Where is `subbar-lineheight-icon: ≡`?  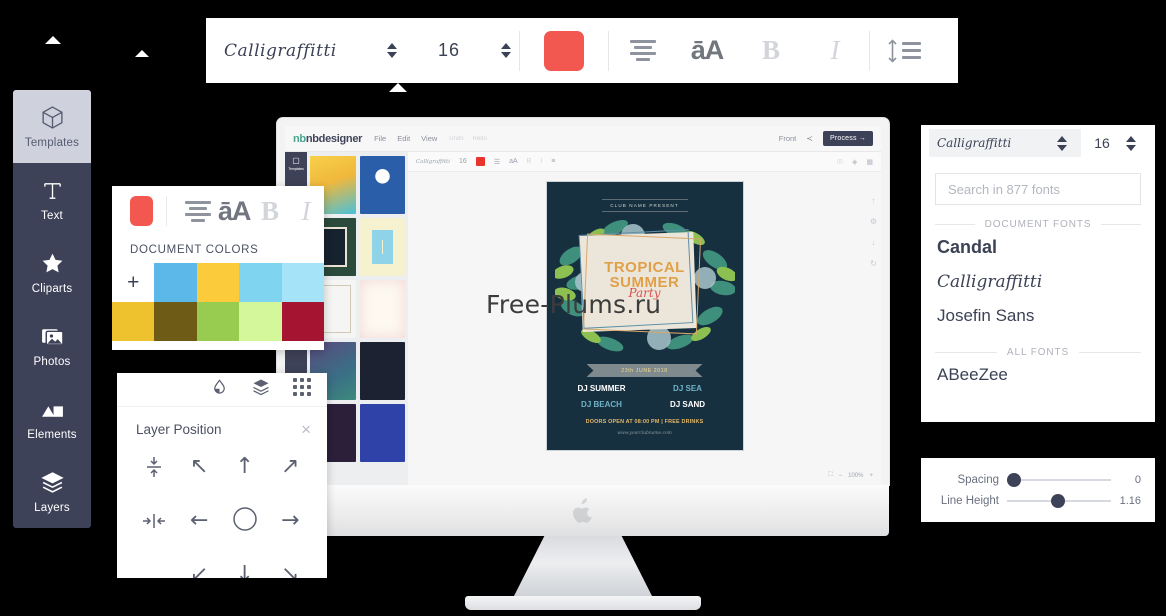 subbar-lineheight-icon: ≡ is located at coordinates (553, 161).